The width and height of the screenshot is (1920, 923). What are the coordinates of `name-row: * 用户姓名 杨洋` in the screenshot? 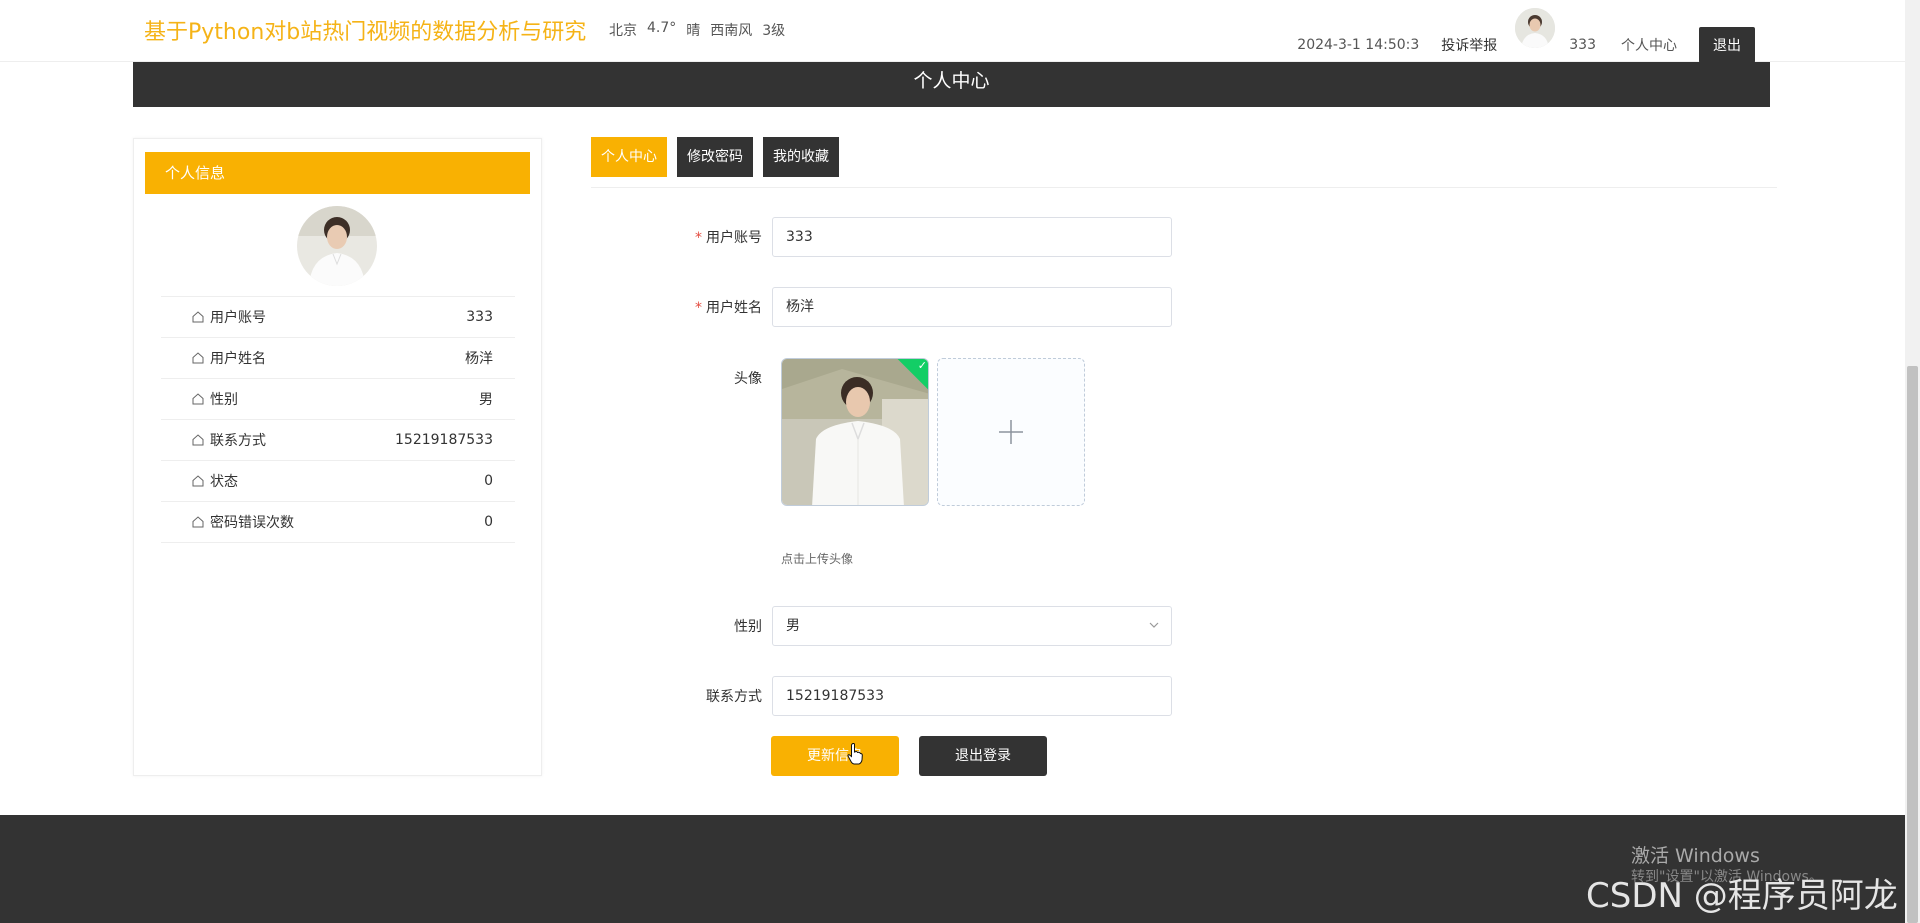 It's located at (916, 307).